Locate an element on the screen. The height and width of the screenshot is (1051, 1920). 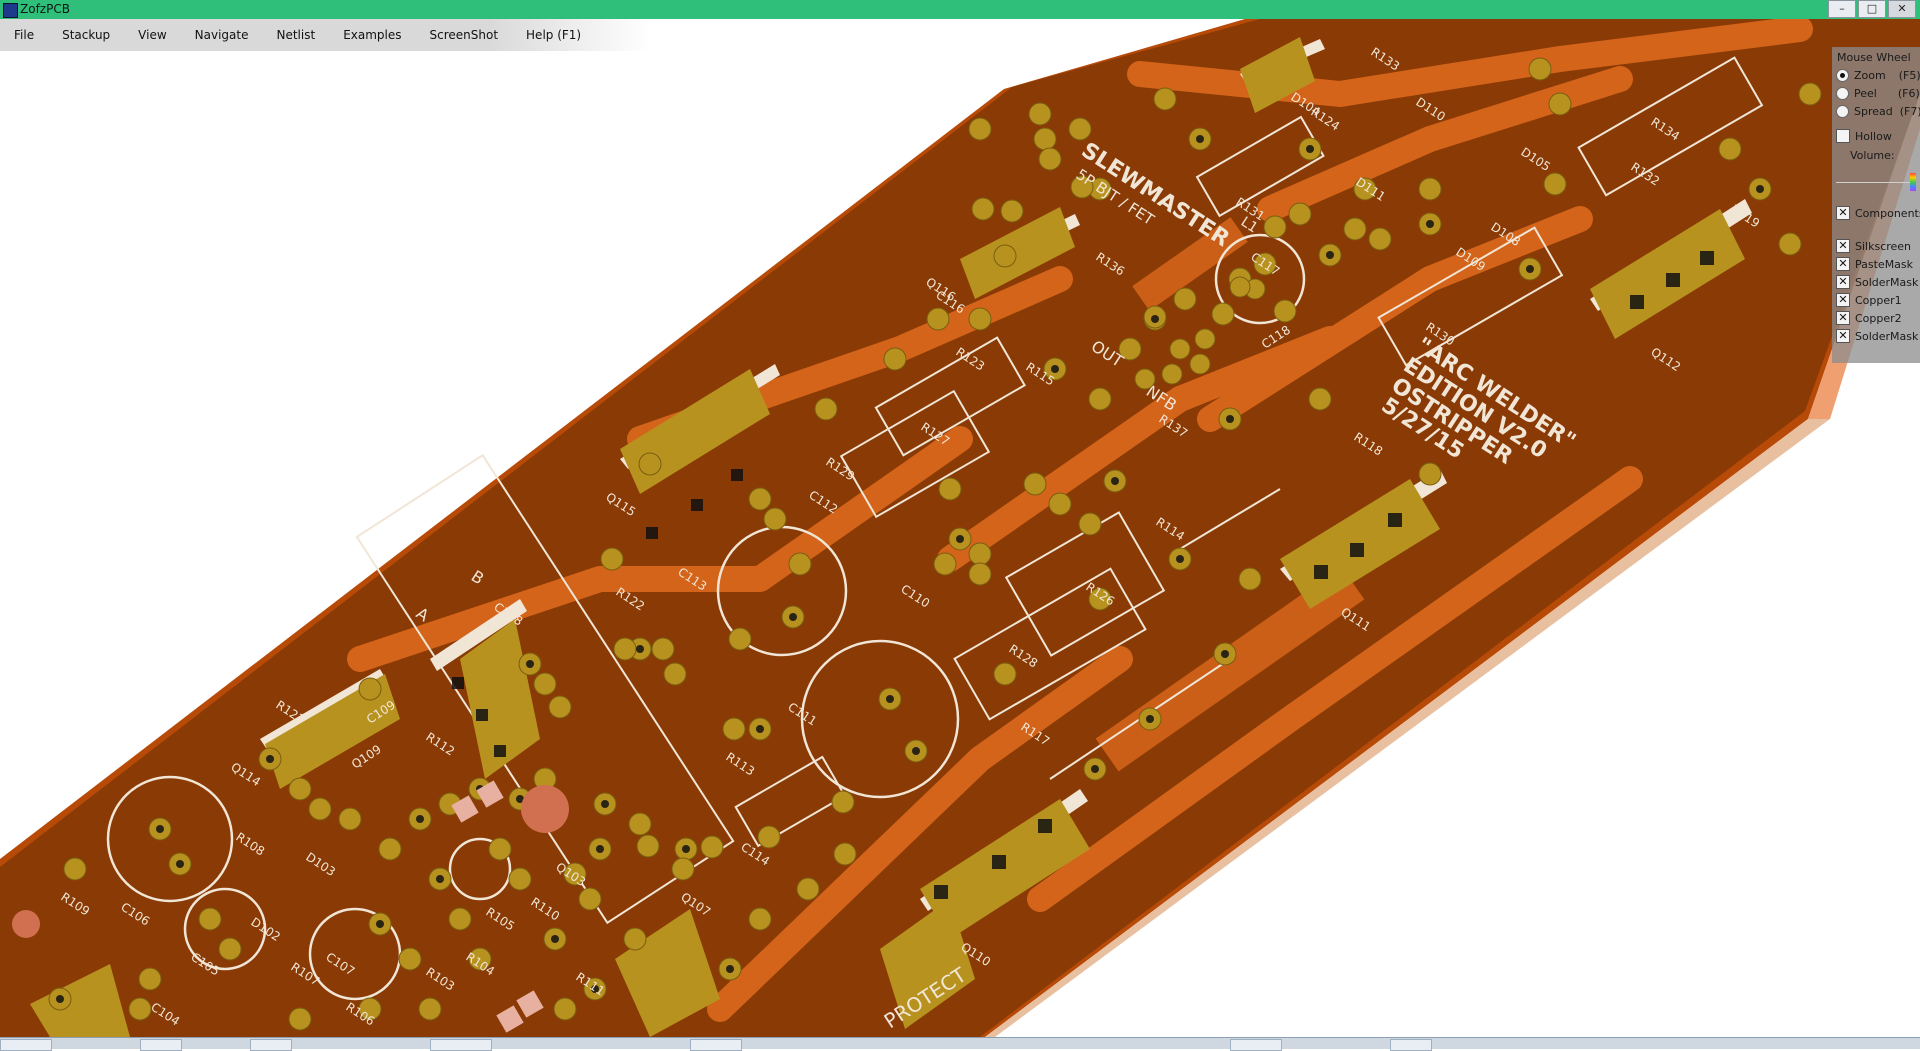
layer-components: ✕ Components is located at coordinates (1878, 213).